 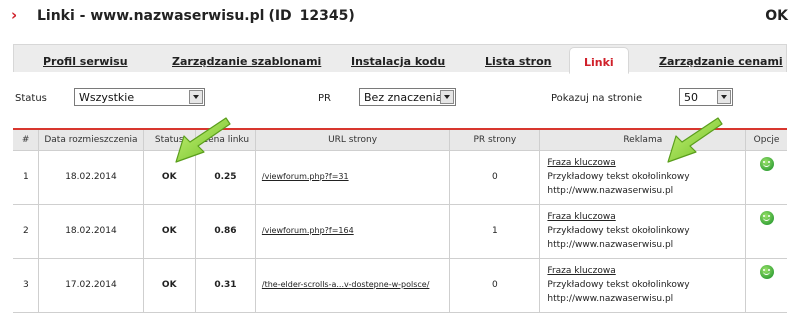 I want to click on tab-lista-stron: Lista stron, so click(x=518, y=61).